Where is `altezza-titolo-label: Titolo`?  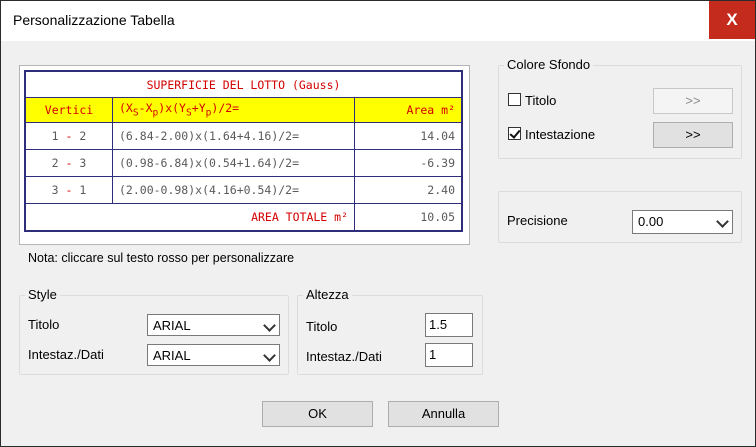
altezza-titolo-label: Titolo is located at coordinates (322, 326).